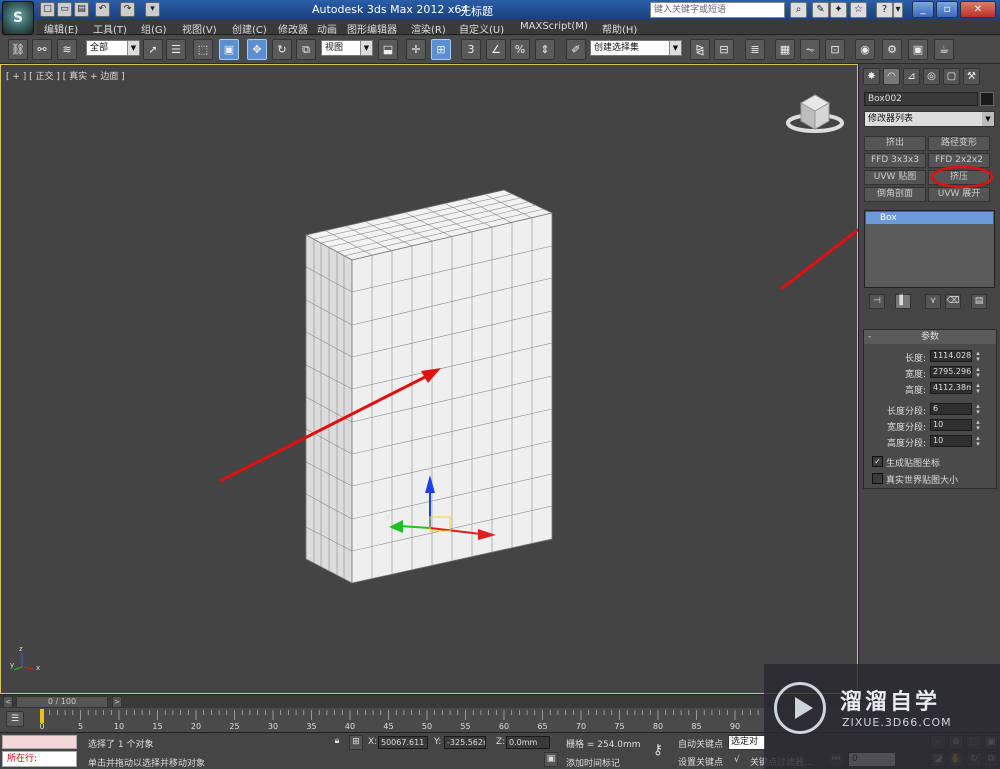 The width and height of the screenshot is (1000, 769). I want to click on unlink-icon: ⚯, so click(42, 49).